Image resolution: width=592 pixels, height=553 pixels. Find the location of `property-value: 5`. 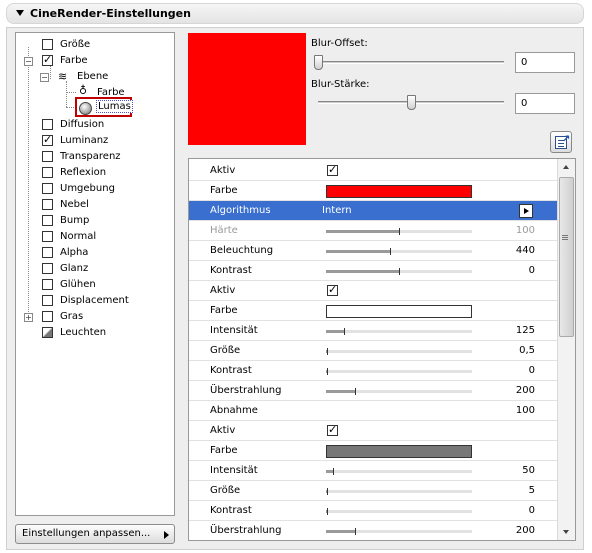

property-value: 5 is located at coordinates (532, 490).